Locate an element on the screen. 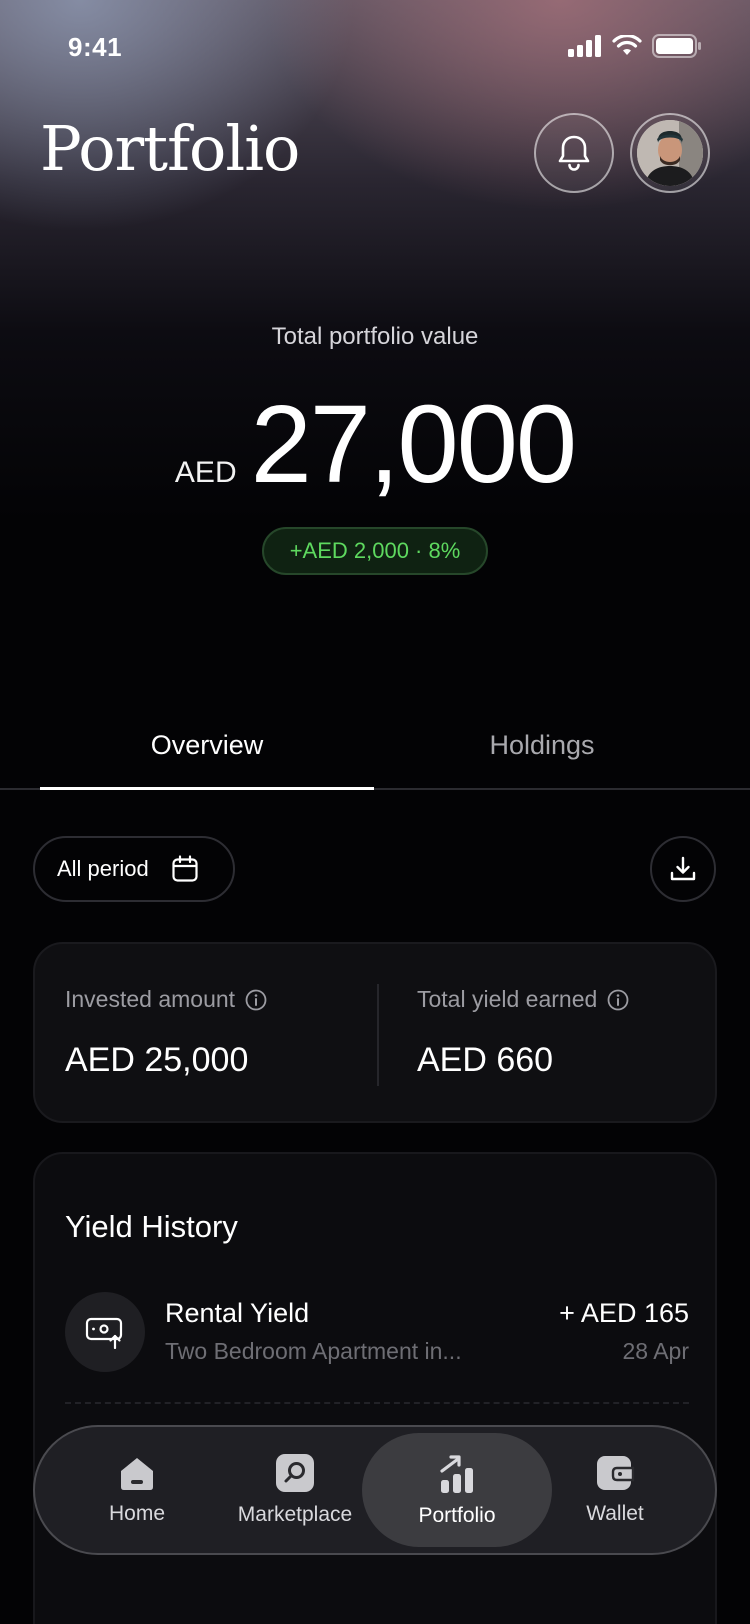 The height and width of the screenshot is (1624, 750). calendar-icon is located at coordinates (185, 868).